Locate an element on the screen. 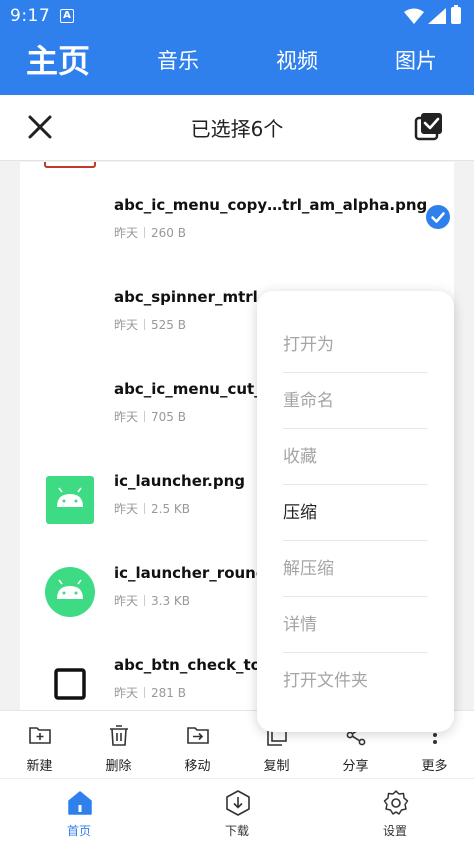 The height and width of the screenshot is (842, 474). top-app-bar: 9:17 A 主页 音乐 视频 图片 is located at coordinates (237, 47).